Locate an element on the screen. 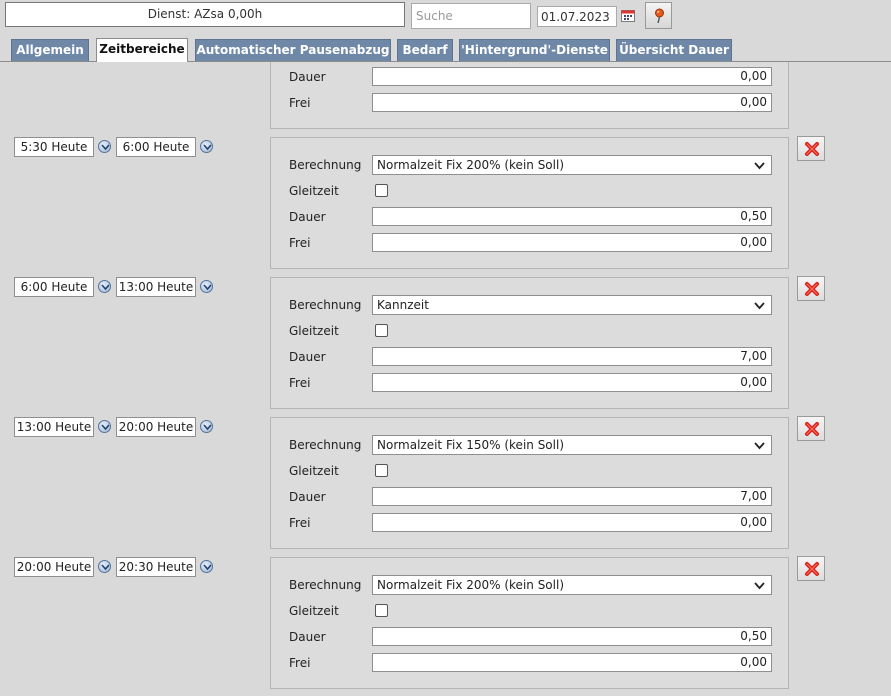  tab-bedarf: Bedarf is located at coordinates (425, 50).